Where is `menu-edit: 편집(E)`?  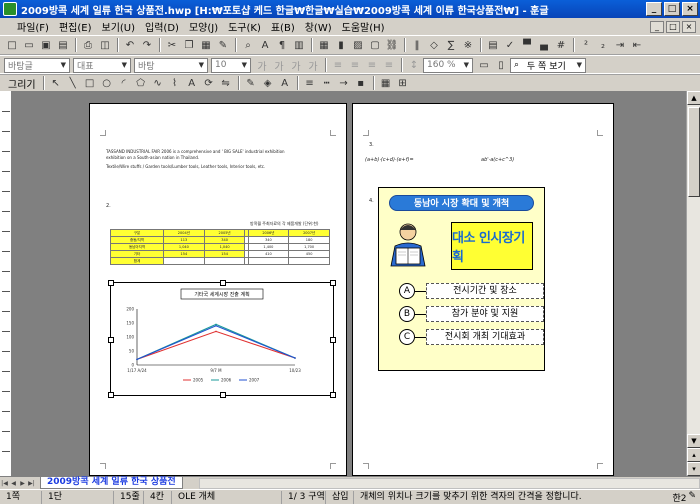
menu-edit: 편집(E) is located at coordinates (75, 26).